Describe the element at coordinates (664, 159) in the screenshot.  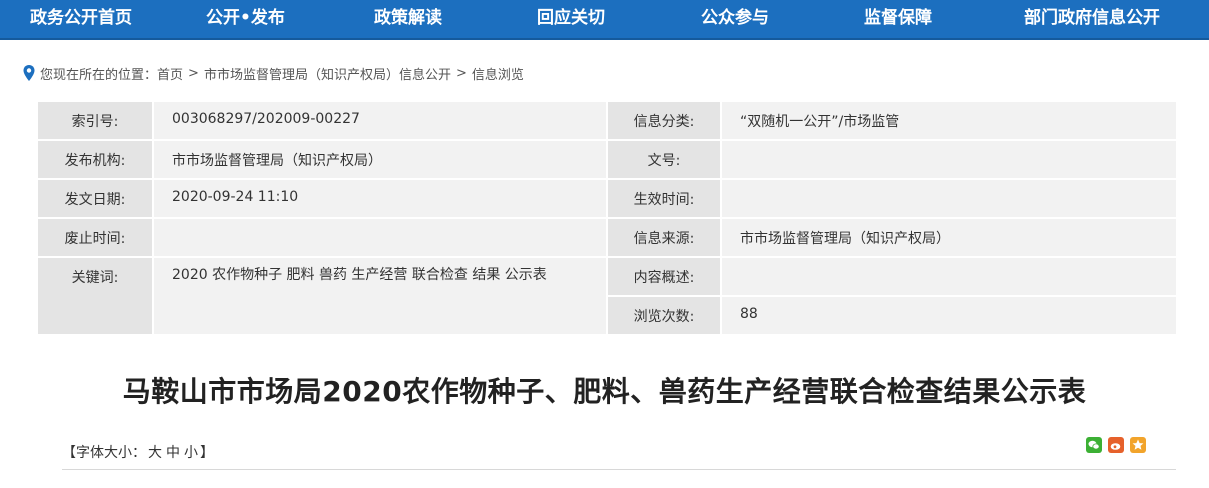
I see `doc-no-label: 文号:` at that location.